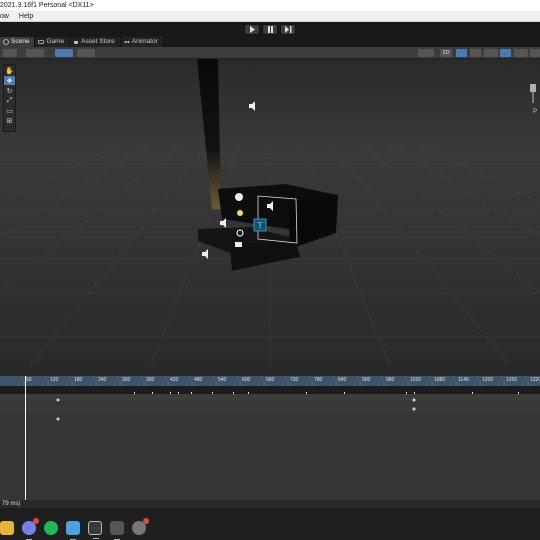 This screenshot has height=540, width=540. I want to click on scale-icon: ⤢, so click(9, 100).